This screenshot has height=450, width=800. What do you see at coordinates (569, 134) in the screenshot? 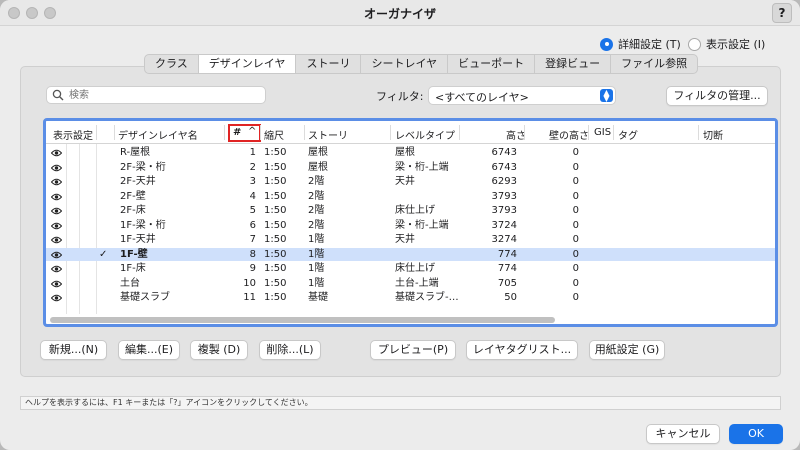
I see `col-wall-height: 壁の高さ` at bounding box center [569, 134].